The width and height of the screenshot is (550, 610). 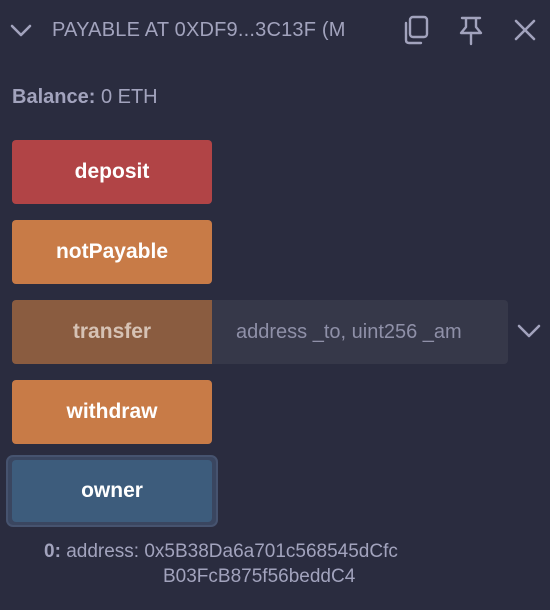 I want to click on copy-icon, so click(x=416, y=30).